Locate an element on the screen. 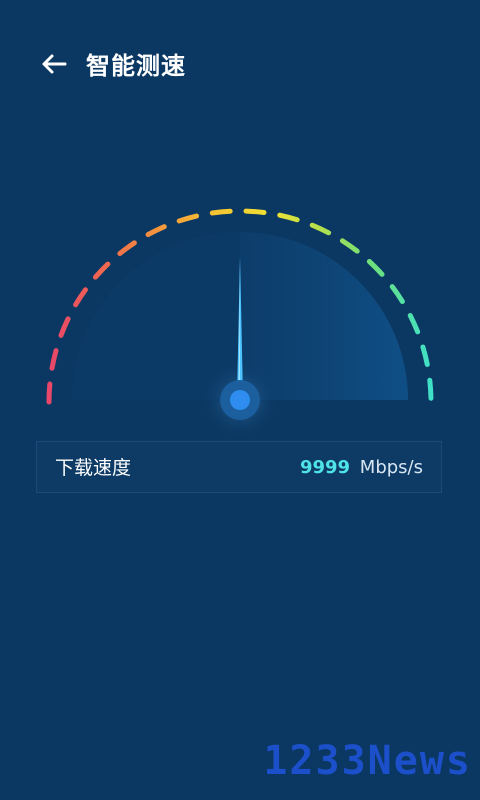 Image resolution: width=480 pixels, height=800 pixels. download-speed-card: 下载速度 9999 Mbps/s is located at coordinates (239, 467).